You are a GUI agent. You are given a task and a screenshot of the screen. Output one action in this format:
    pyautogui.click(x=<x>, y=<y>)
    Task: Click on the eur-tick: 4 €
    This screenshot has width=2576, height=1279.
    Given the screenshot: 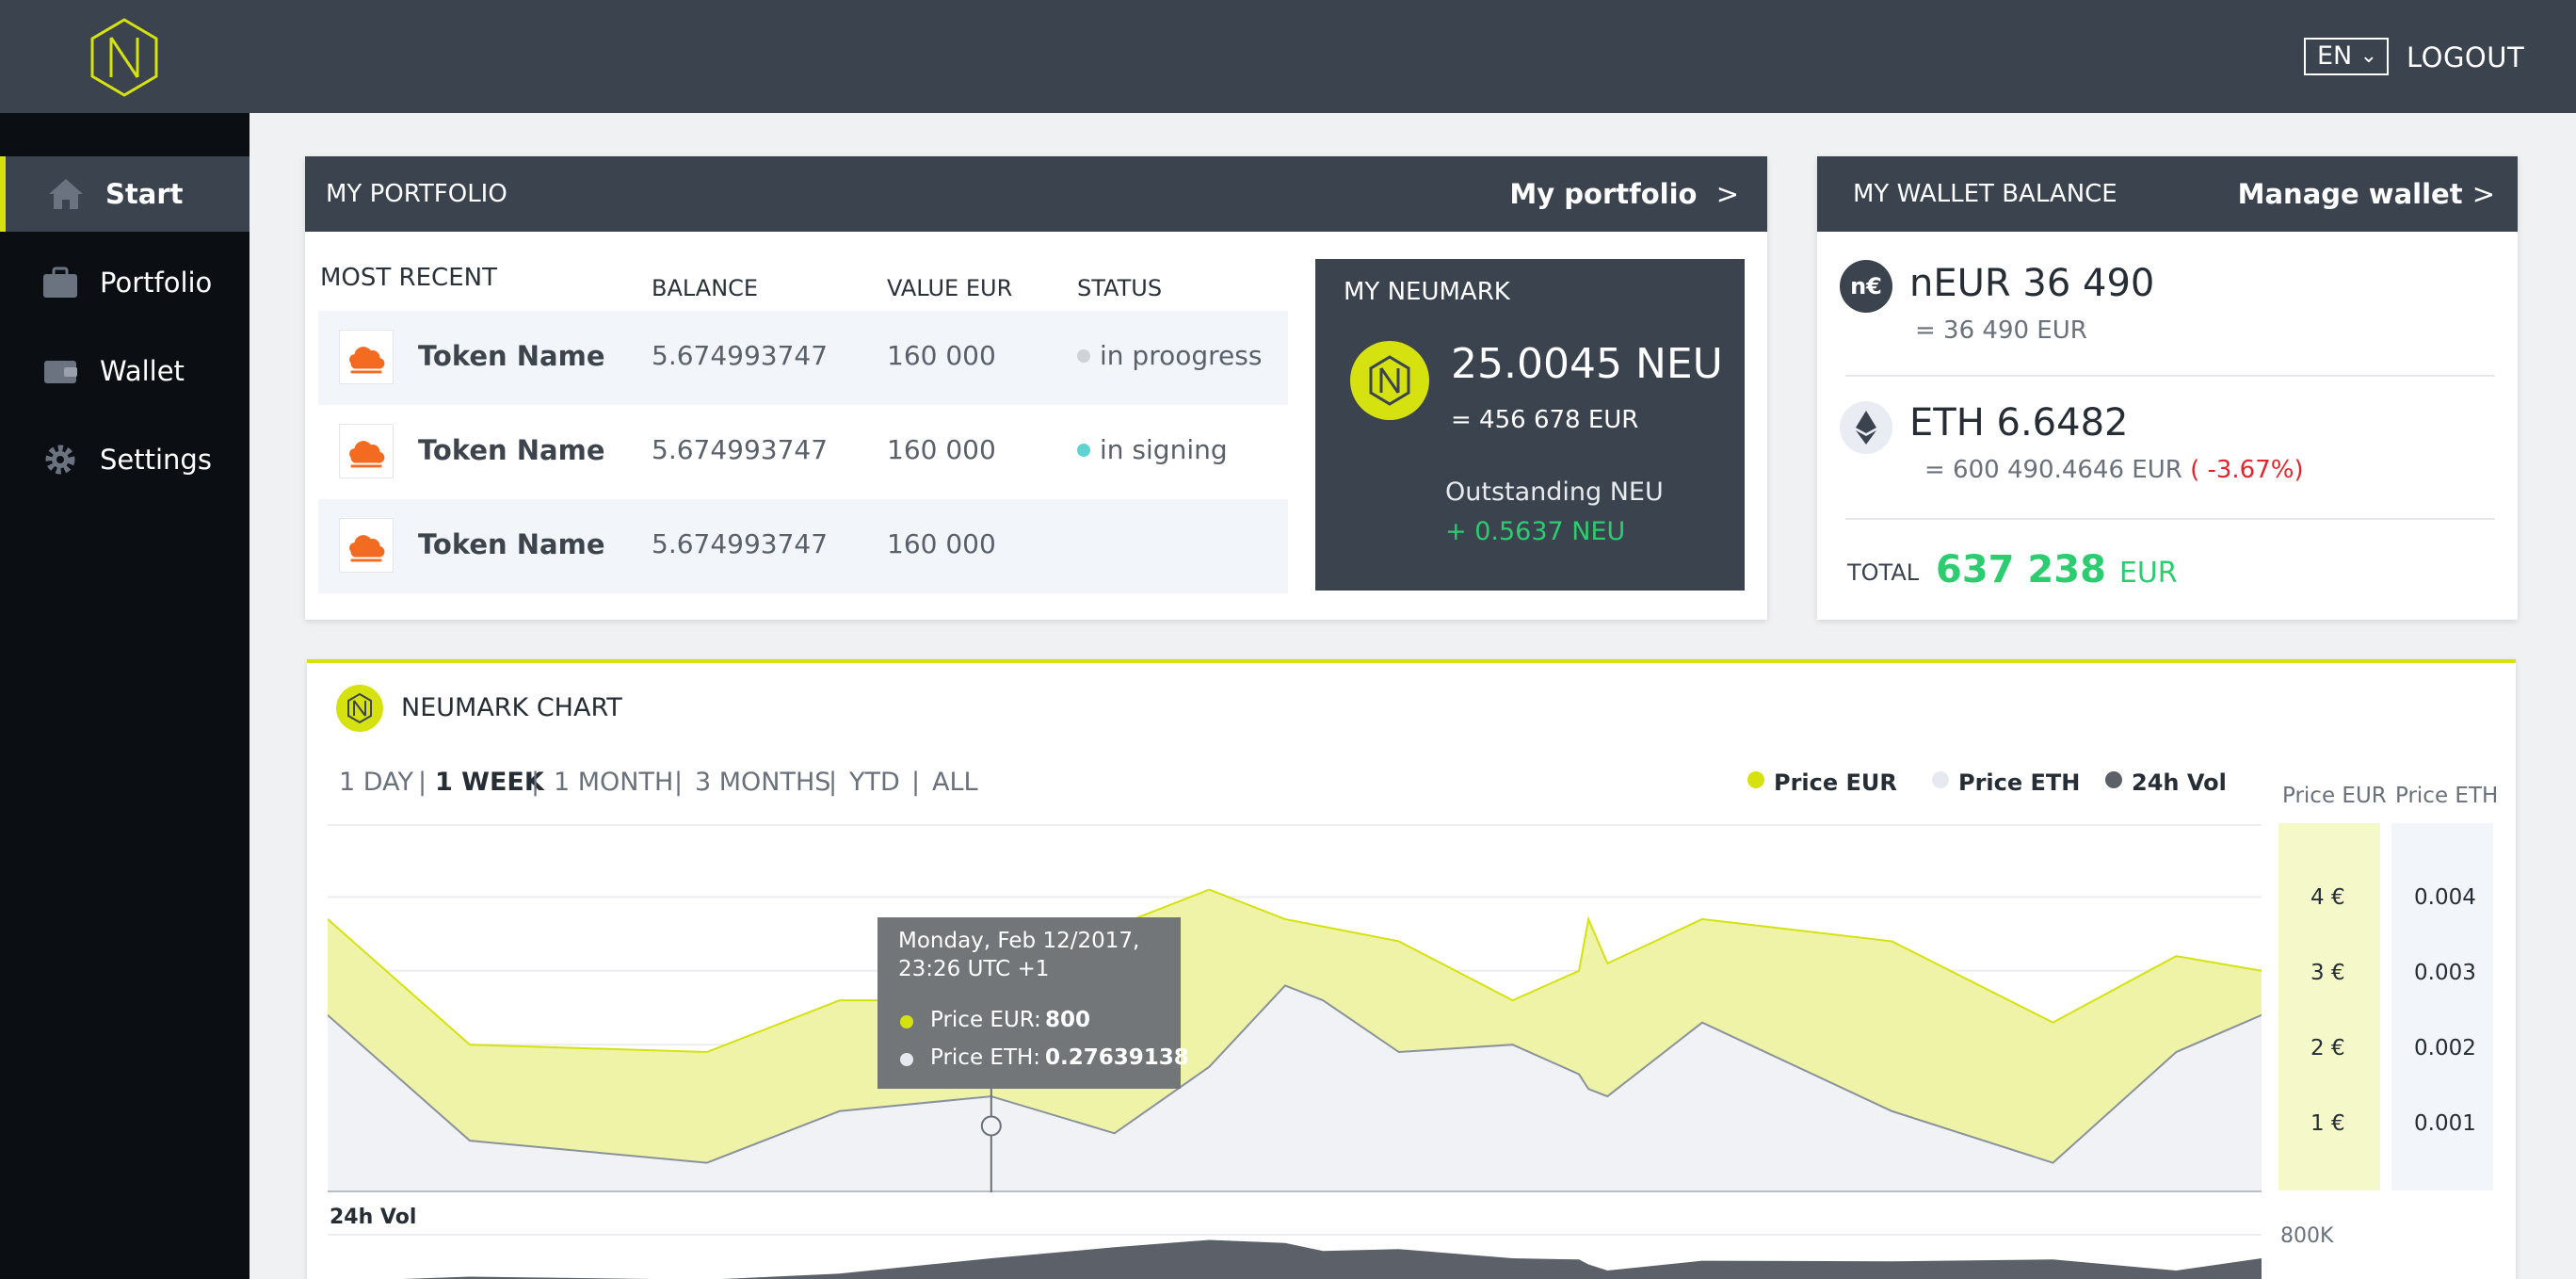 What is the action you would take?
    pyautogui.click(x=2327, y=897)
    